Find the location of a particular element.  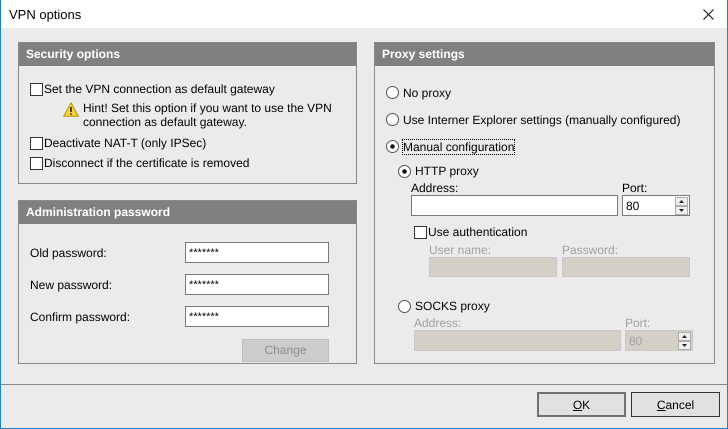

dialog-button: OK is located at coordinates (581, 404).